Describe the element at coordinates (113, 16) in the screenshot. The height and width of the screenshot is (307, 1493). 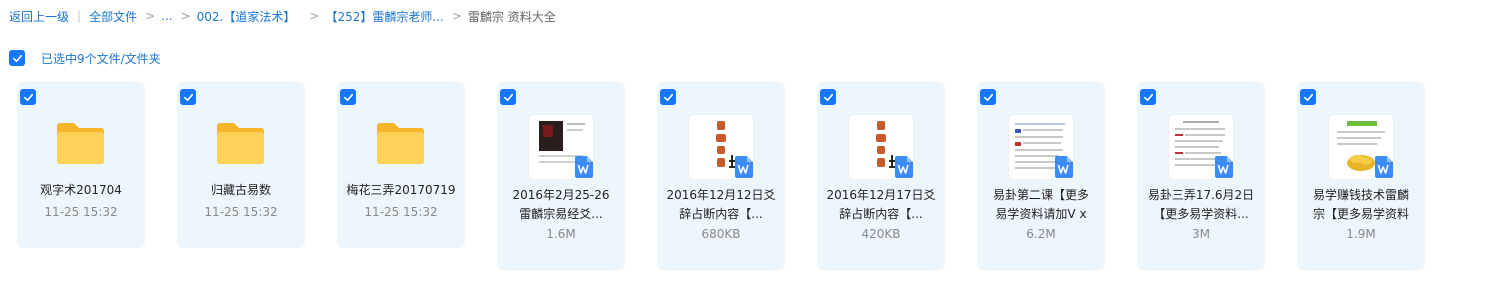
I see `breadcrumb-all-files: 全部文件` at that location.